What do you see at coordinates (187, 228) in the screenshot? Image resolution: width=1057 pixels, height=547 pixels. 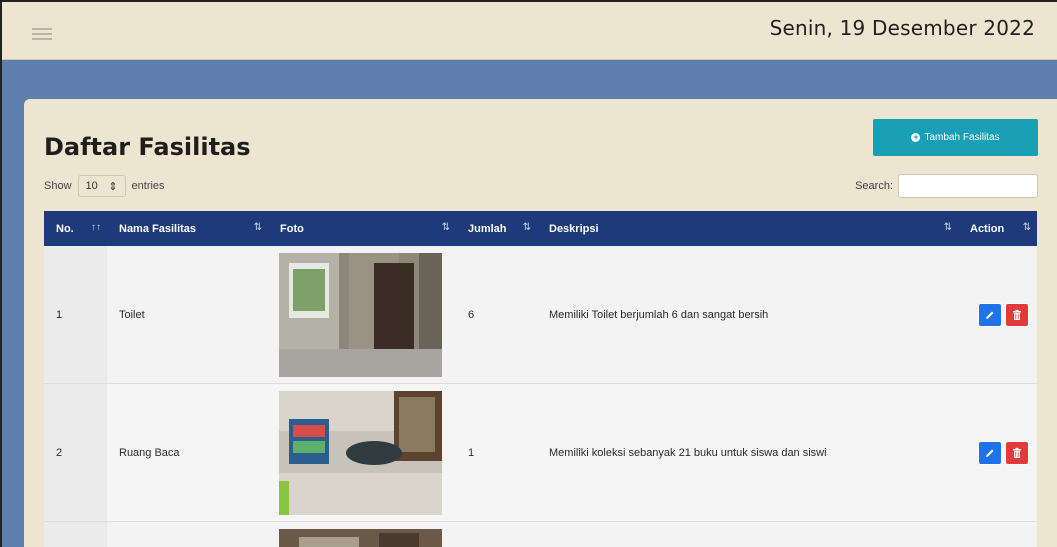 I see `column-header-nama: Nama Fasilitas ⇅` at bounding box center [187, 228].